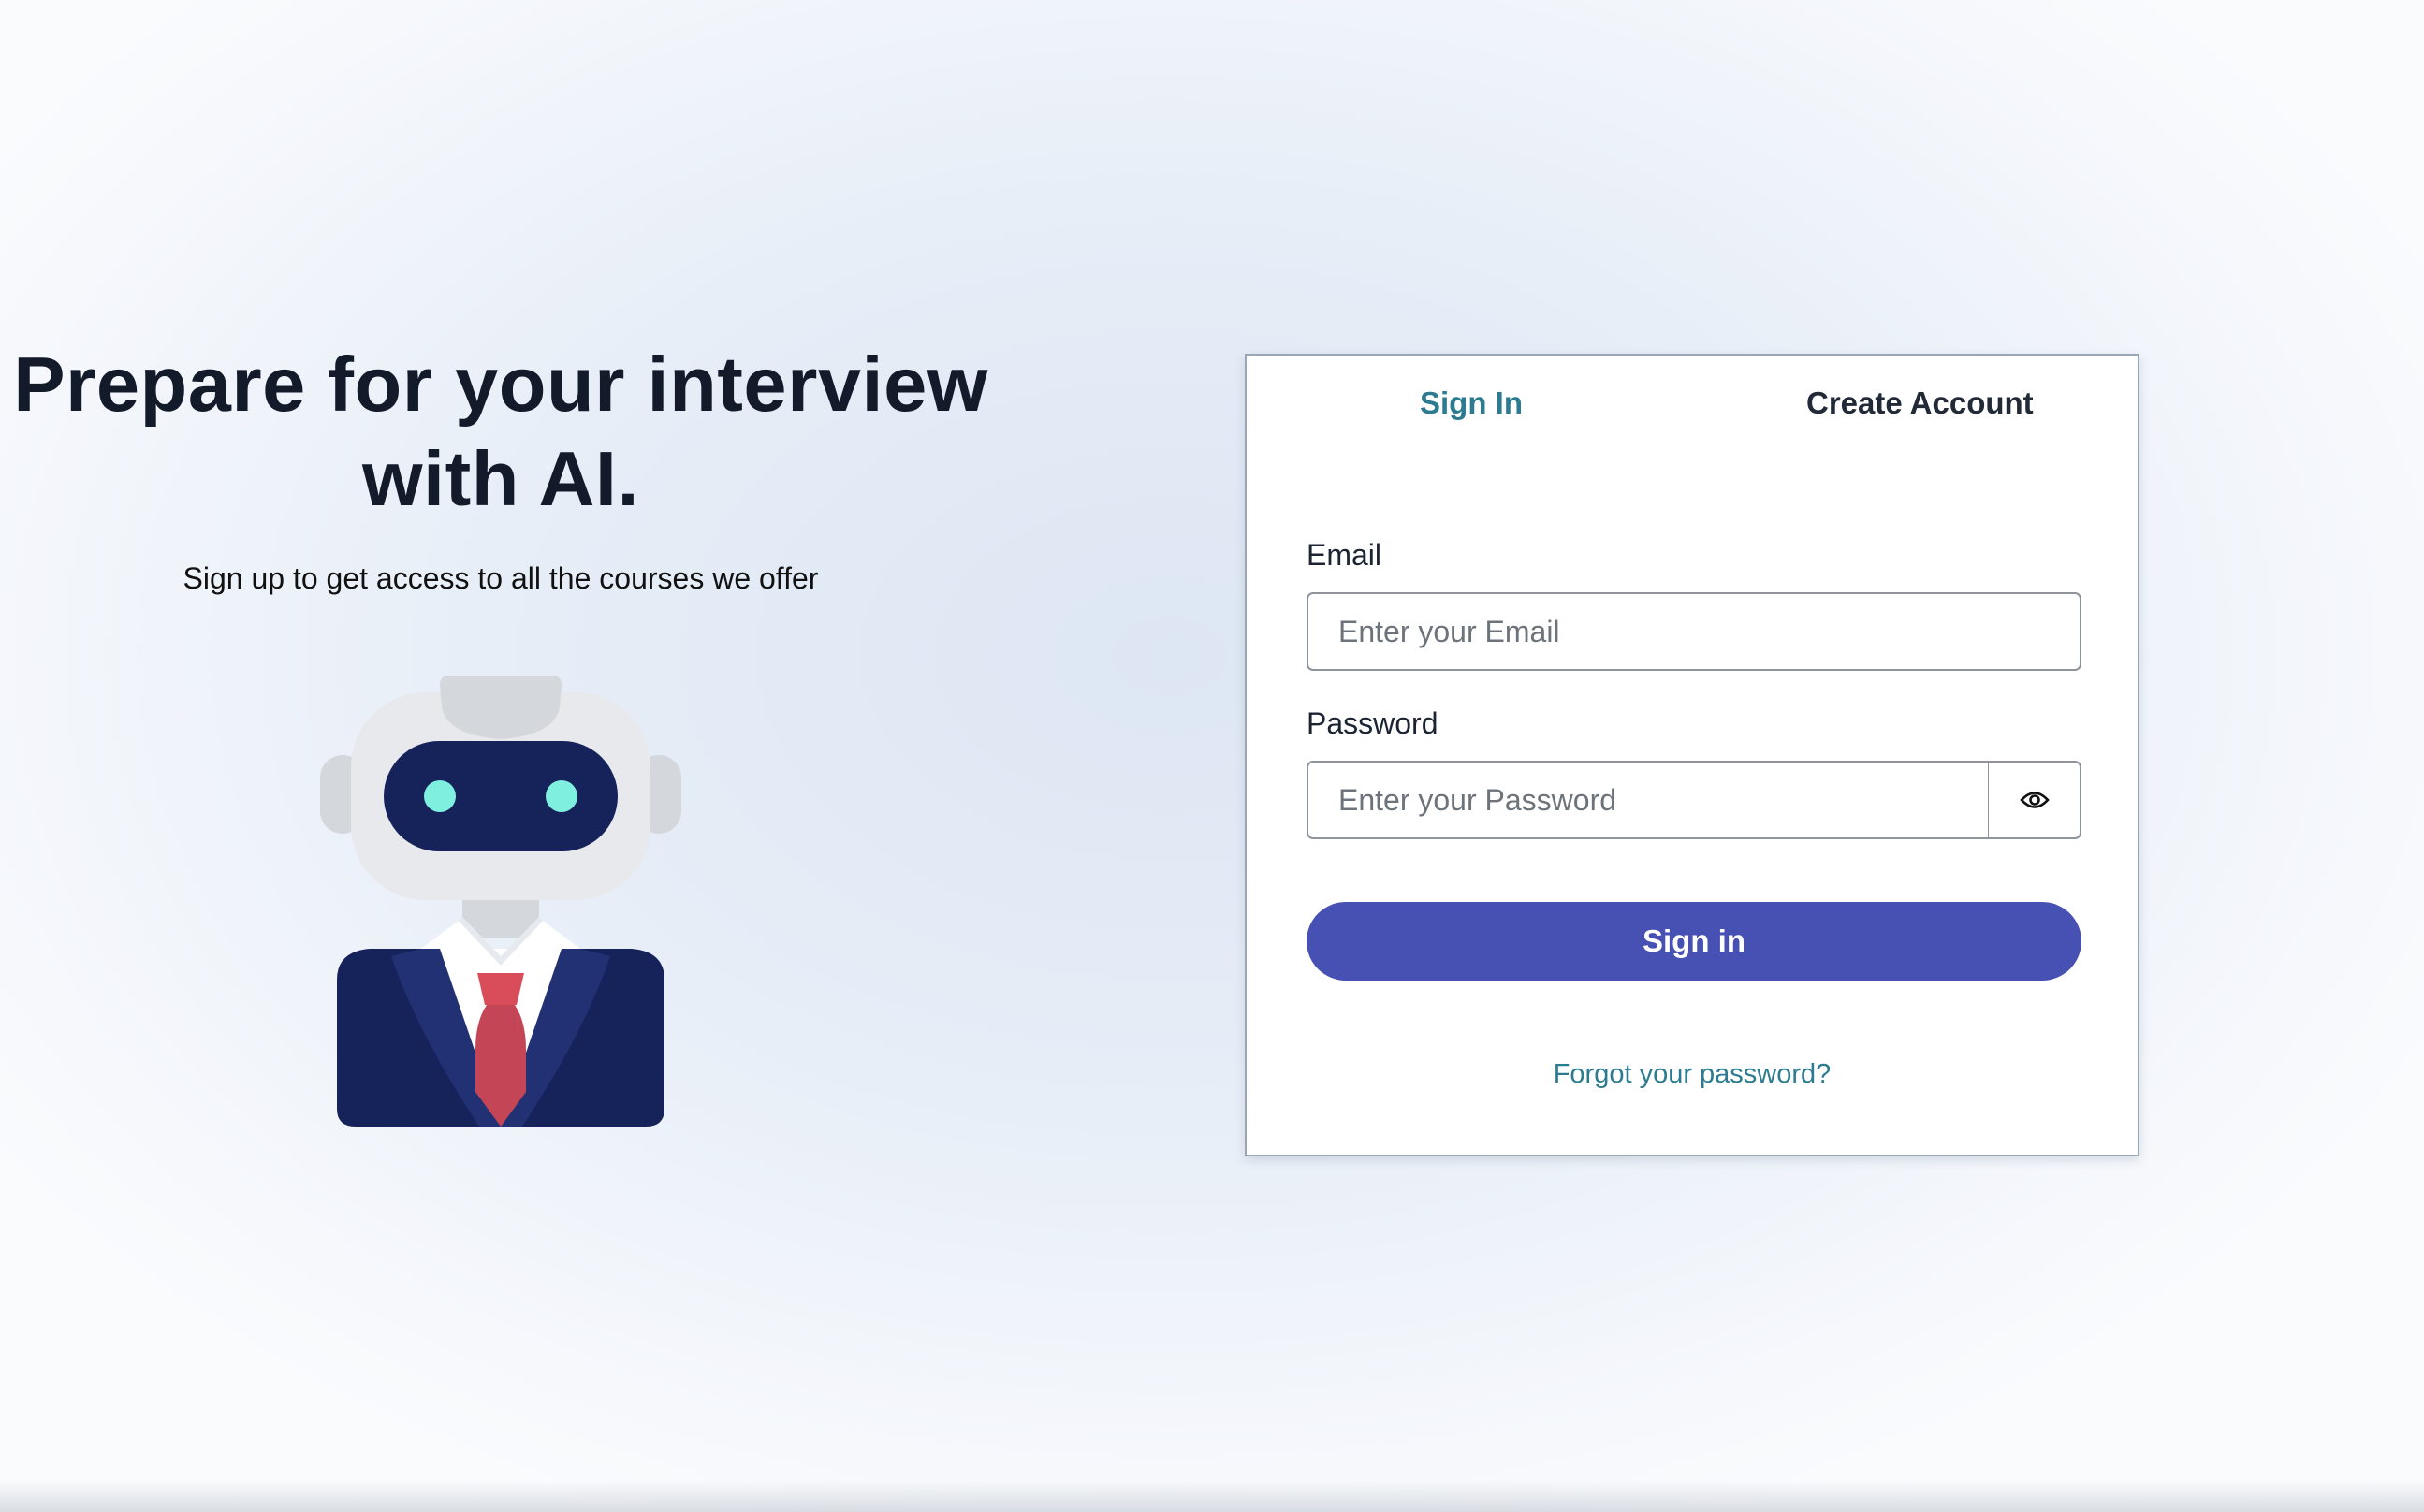 The height and width of the screenshot is (1512, 2424). Describe the element at coordinates (1920, 403) in the screenshot. I see `tab-create-account: Create Account` at that location.